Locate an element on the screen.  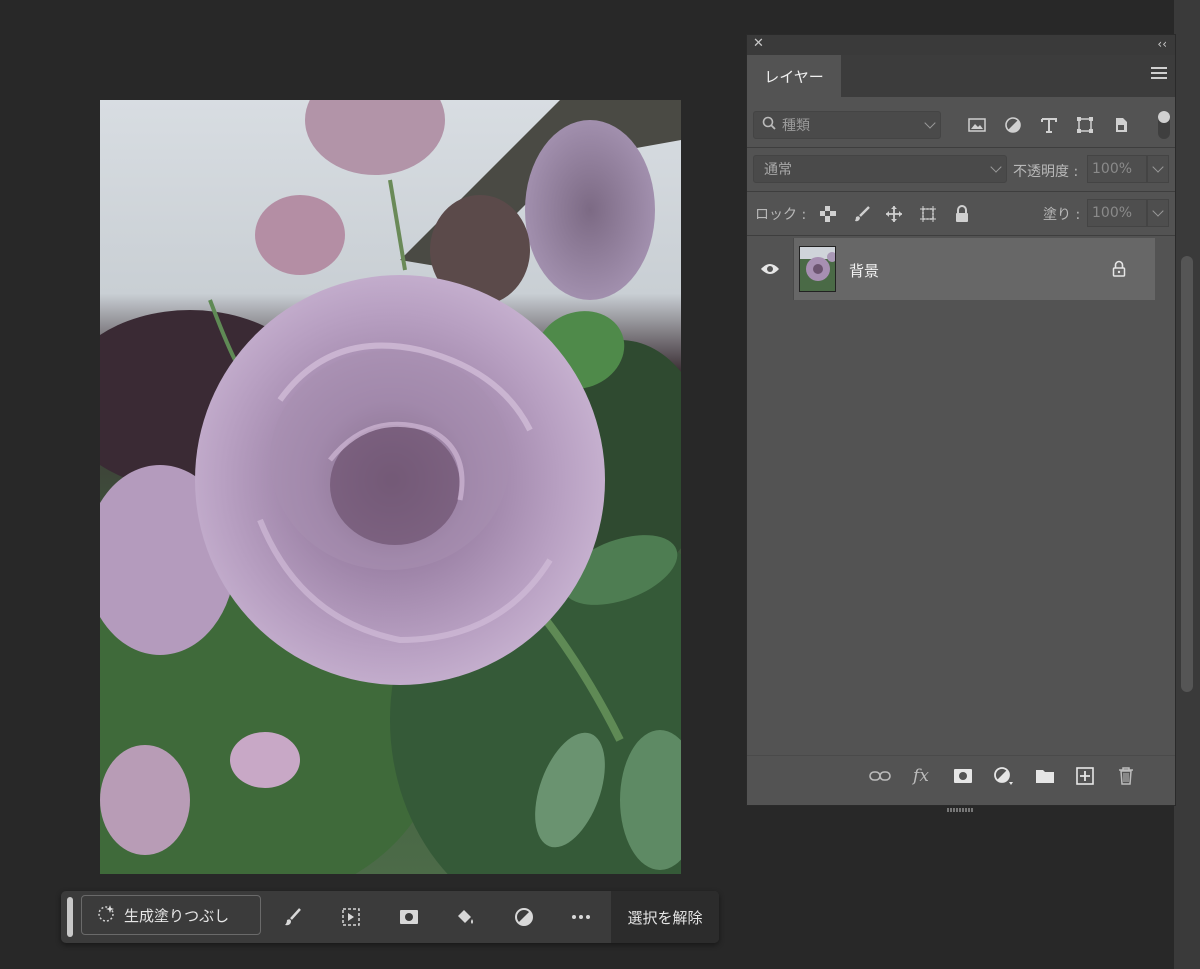
new-layer-icon is located at coordinates (1085, 776).